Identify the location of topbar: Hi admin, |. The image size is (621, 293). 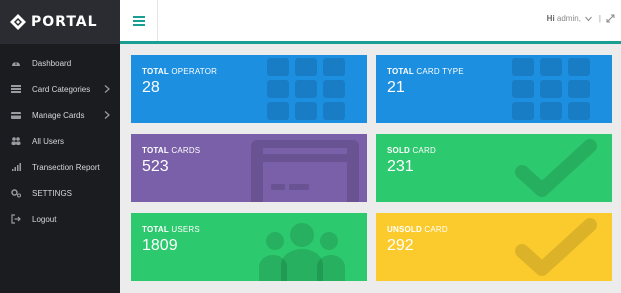
(370, 22).